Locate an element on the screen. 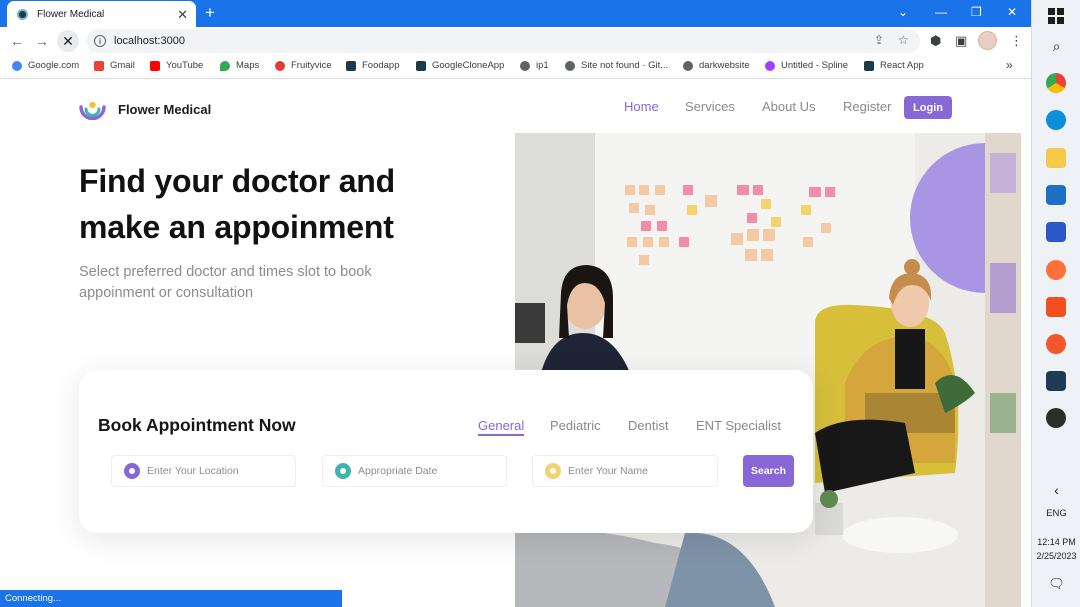  brand-name: Flower Medical is located at coordinates (165, 109).